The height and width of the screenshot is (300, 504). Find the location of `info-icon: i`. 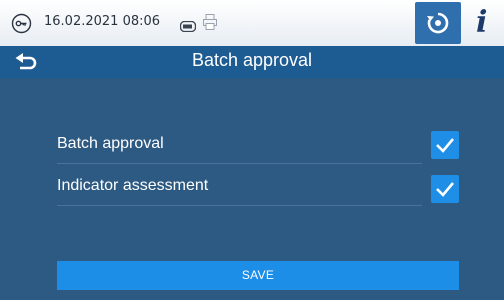

info-icon: i is located at coordinates (482, 22).